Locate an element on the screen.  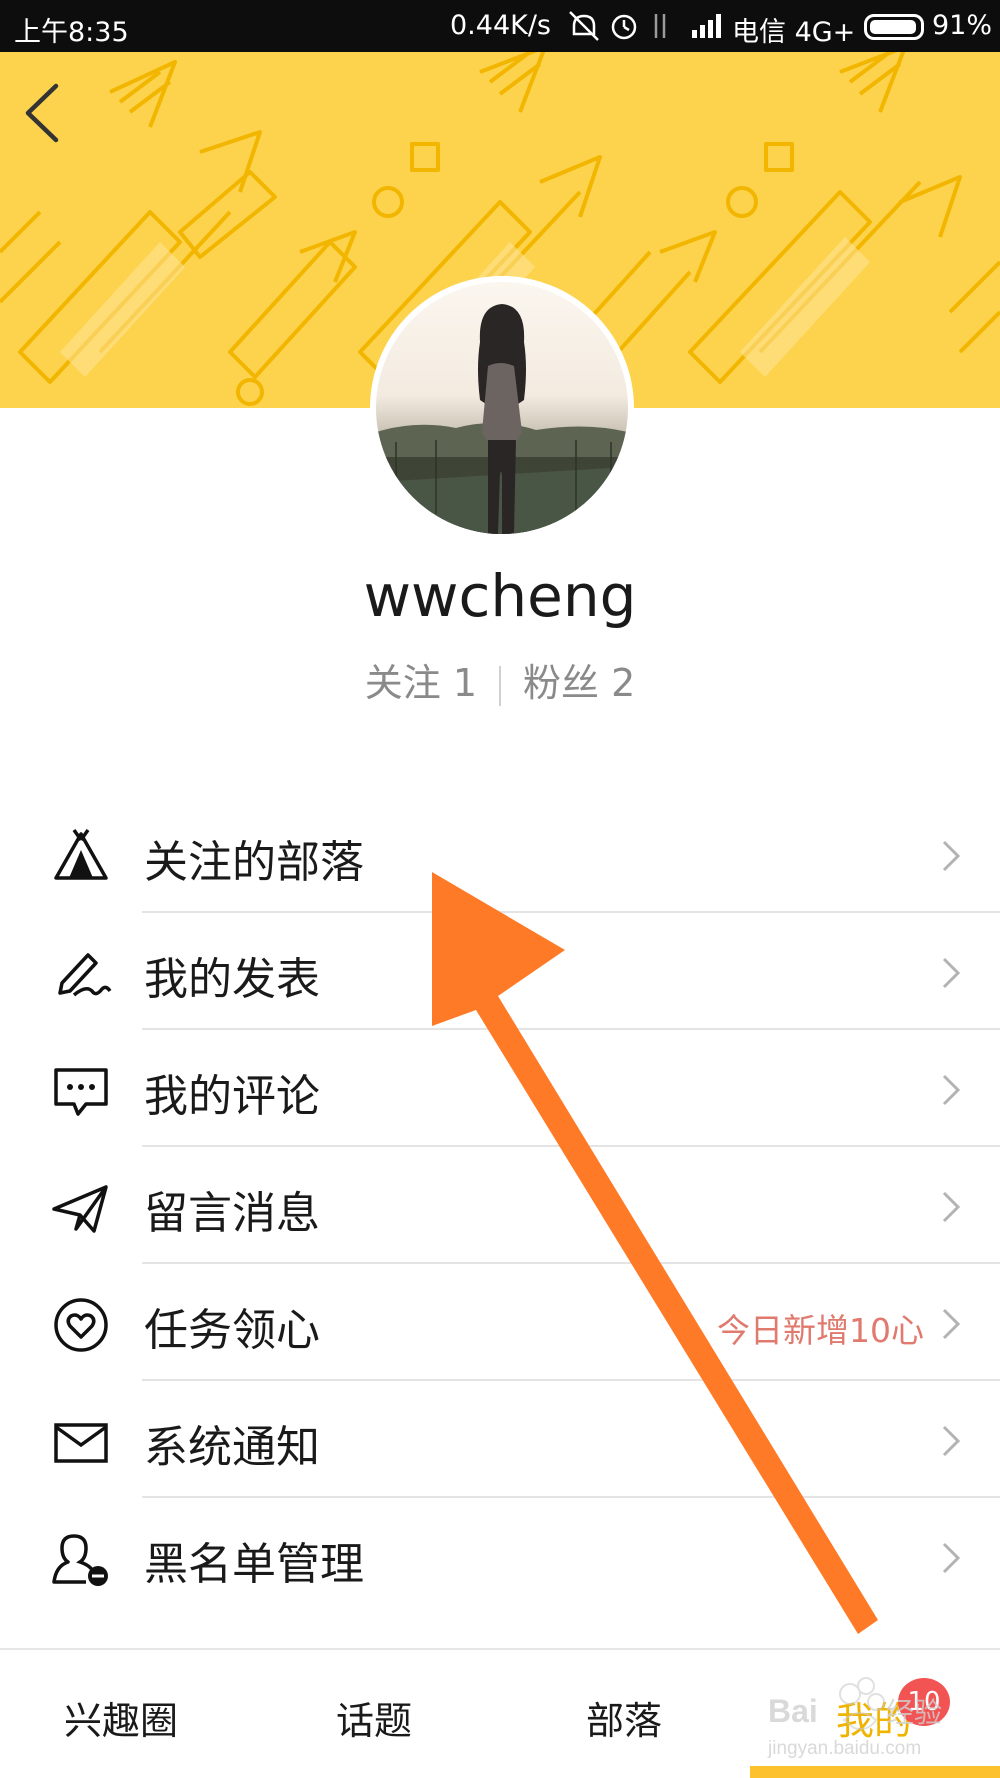
hearts-increase-note: 今日新增10心 is located at coordinates (820, 1330).